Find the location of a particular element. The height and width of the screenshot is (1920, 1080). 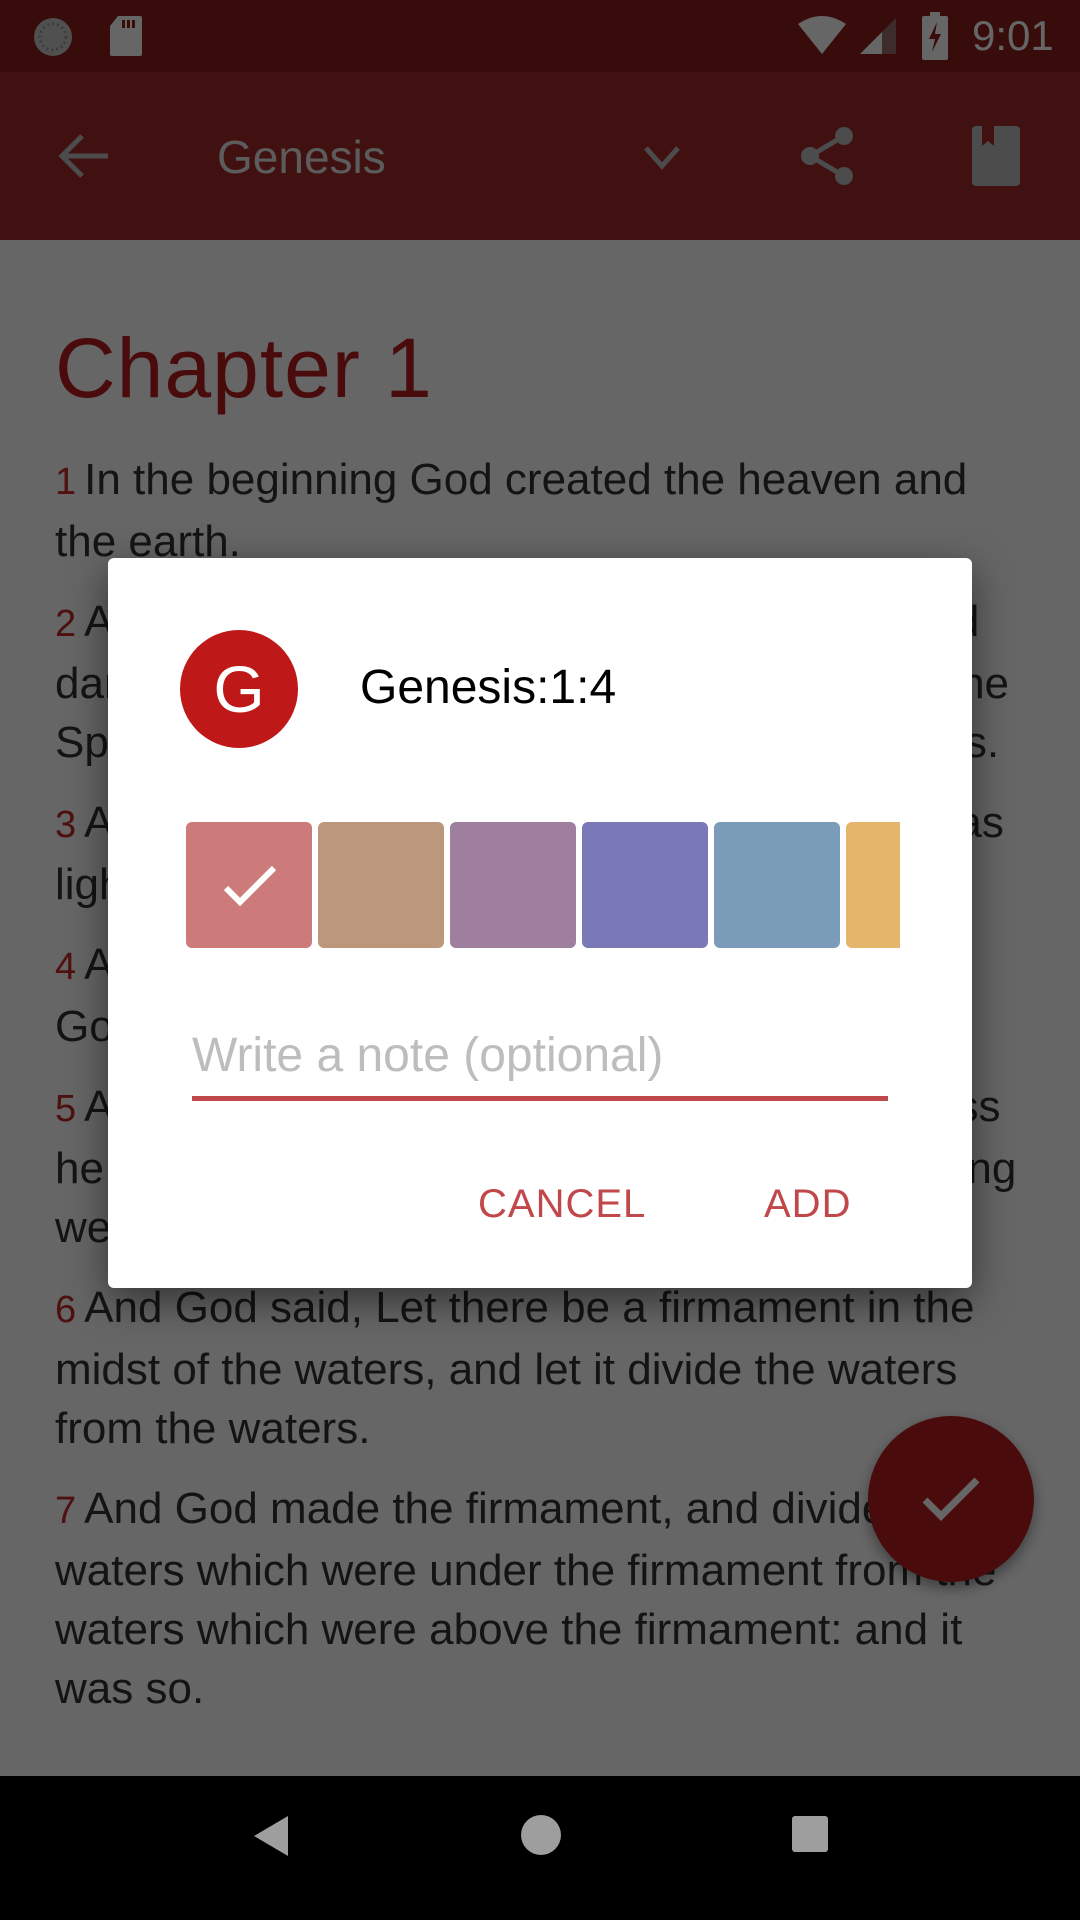

dialog-title: Genesis:1:4 is located at coordinates (488, 687).